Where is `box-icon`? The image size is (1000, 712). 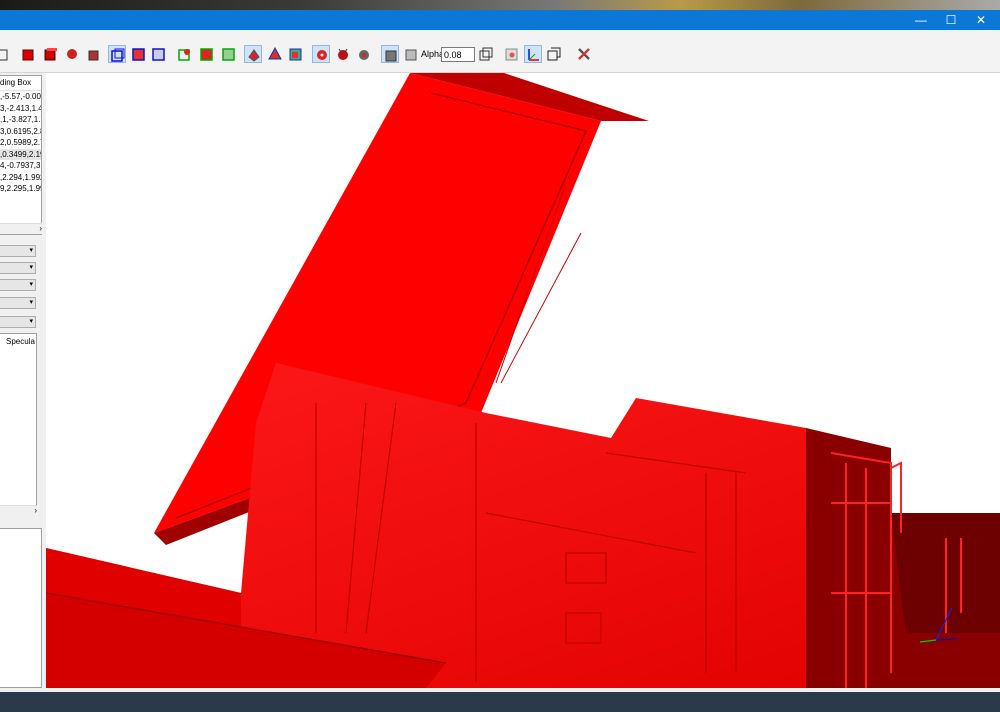 box-icon is located at coordinates (6, 54).